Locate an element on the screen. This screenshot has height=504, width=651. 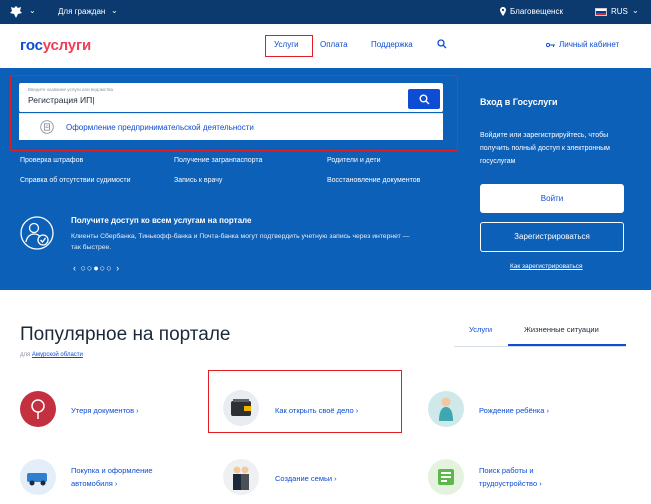
family-icon is located at coordinates (241, 477).